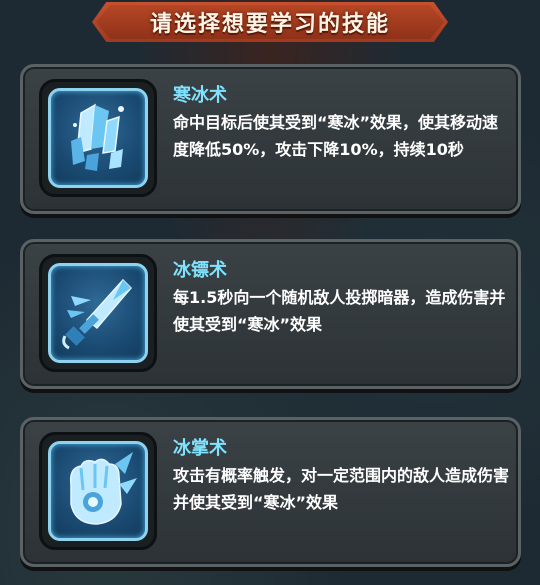 The width and height of the screenshot is (540, 585). I want to click on skill-name: 寒冰术, so click(200, 95).